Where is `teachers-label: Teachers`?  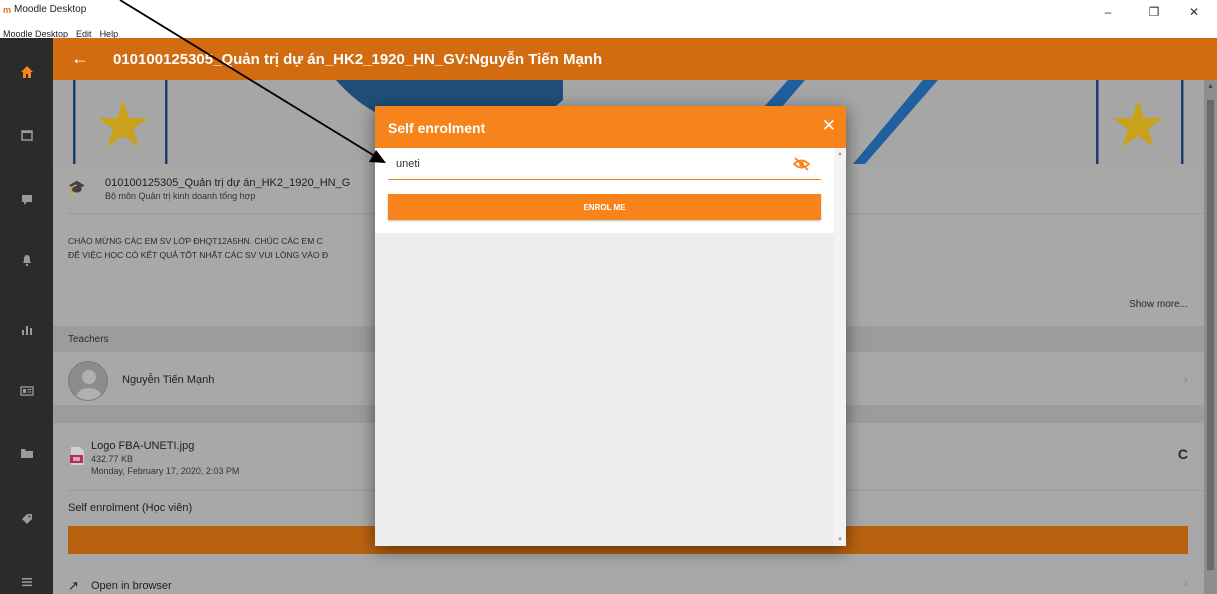 teachers-label: Teachers is located at coordinates (88, 339).